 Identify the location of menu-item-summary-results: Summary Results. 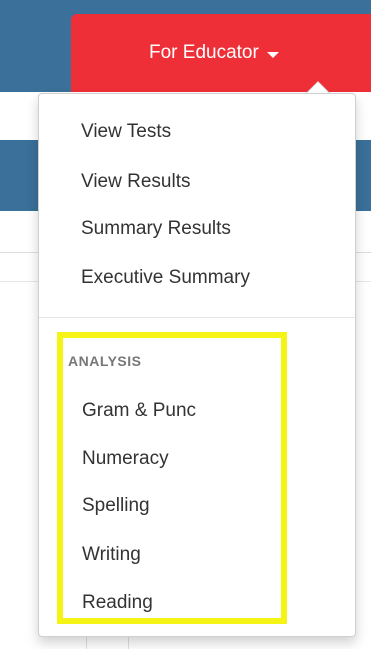
(156, 229).